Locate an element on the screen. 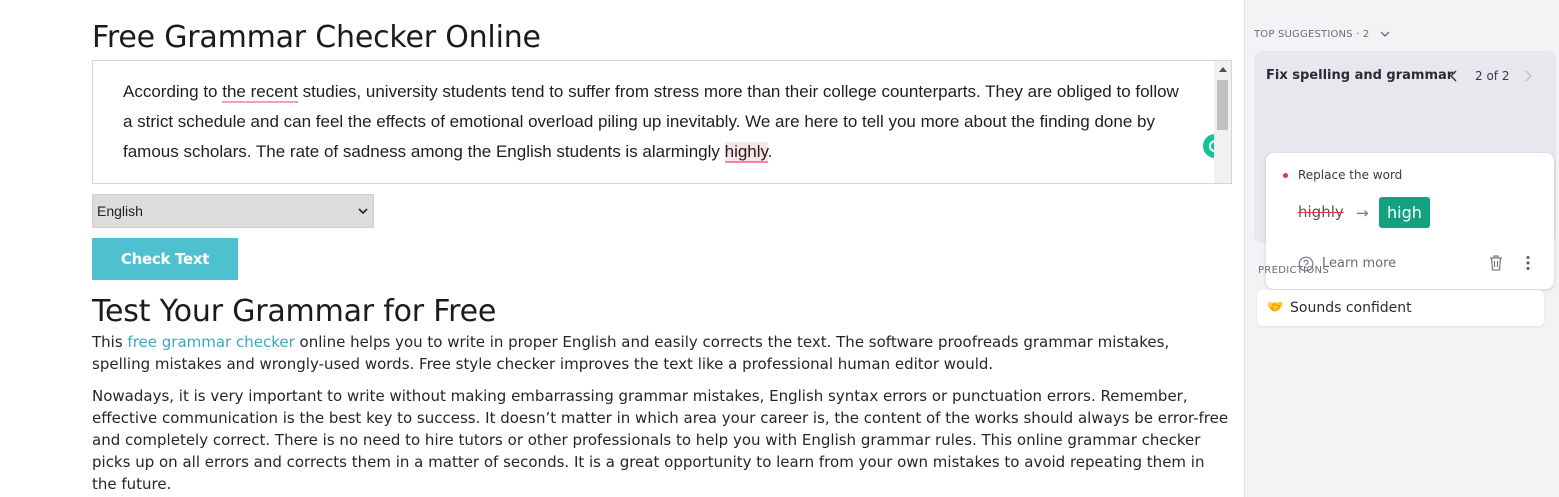 This screenshot has width=1559, height=497. free-grammar-checker-link: free grammar checker is located at coordinates (210, 342).